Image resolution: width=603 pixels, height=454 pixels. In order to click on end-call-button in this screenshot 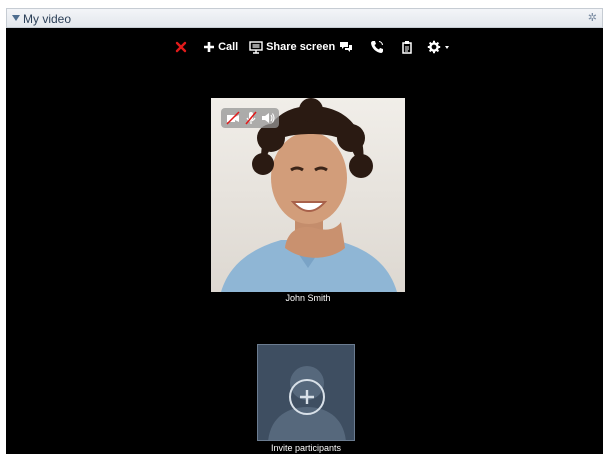, I will do `click(181, 47)`.